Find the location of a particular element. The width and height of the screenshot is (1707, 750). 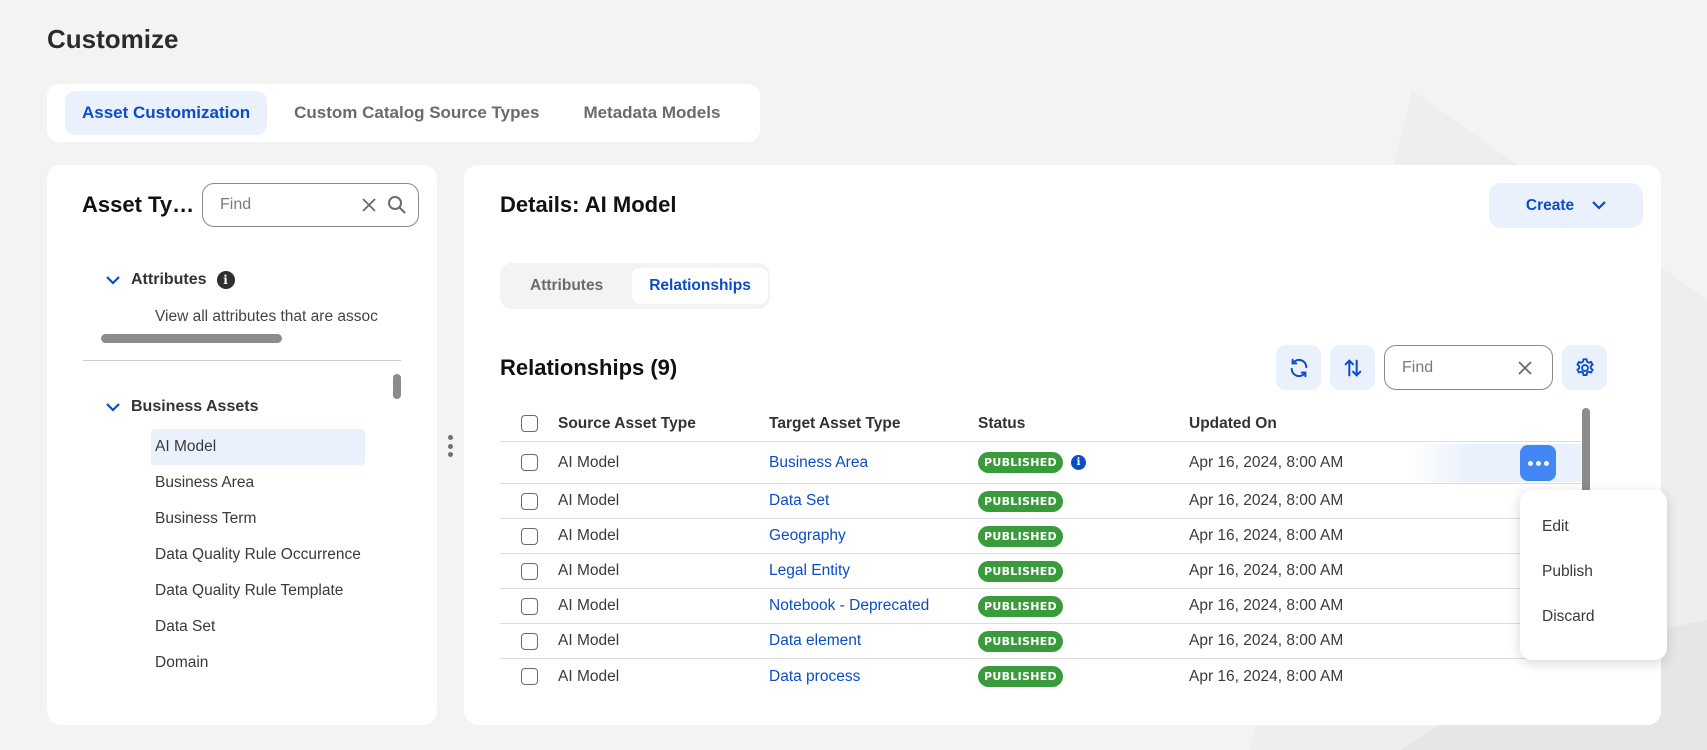

attributes-section-label: Attributes is located at coordinates (169, 279).